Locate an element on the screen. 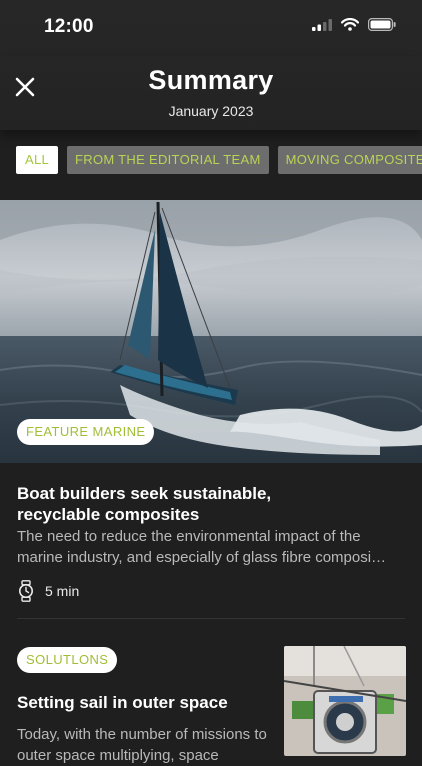  read-time: 5 min is located at coordinates (48, 591).